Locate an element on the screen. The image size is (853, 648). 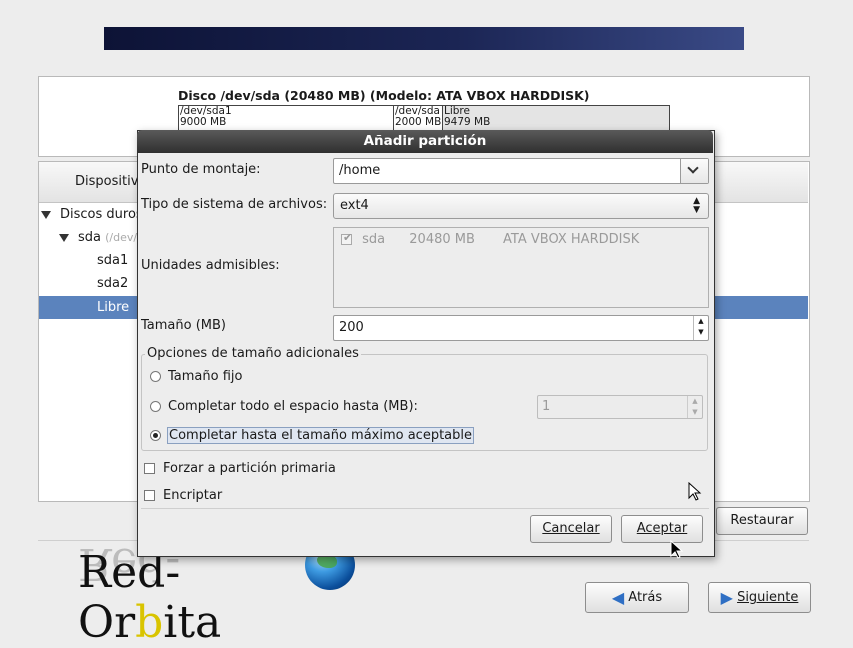
drive-size: 20480 MB is located at coordinates (442, 239).